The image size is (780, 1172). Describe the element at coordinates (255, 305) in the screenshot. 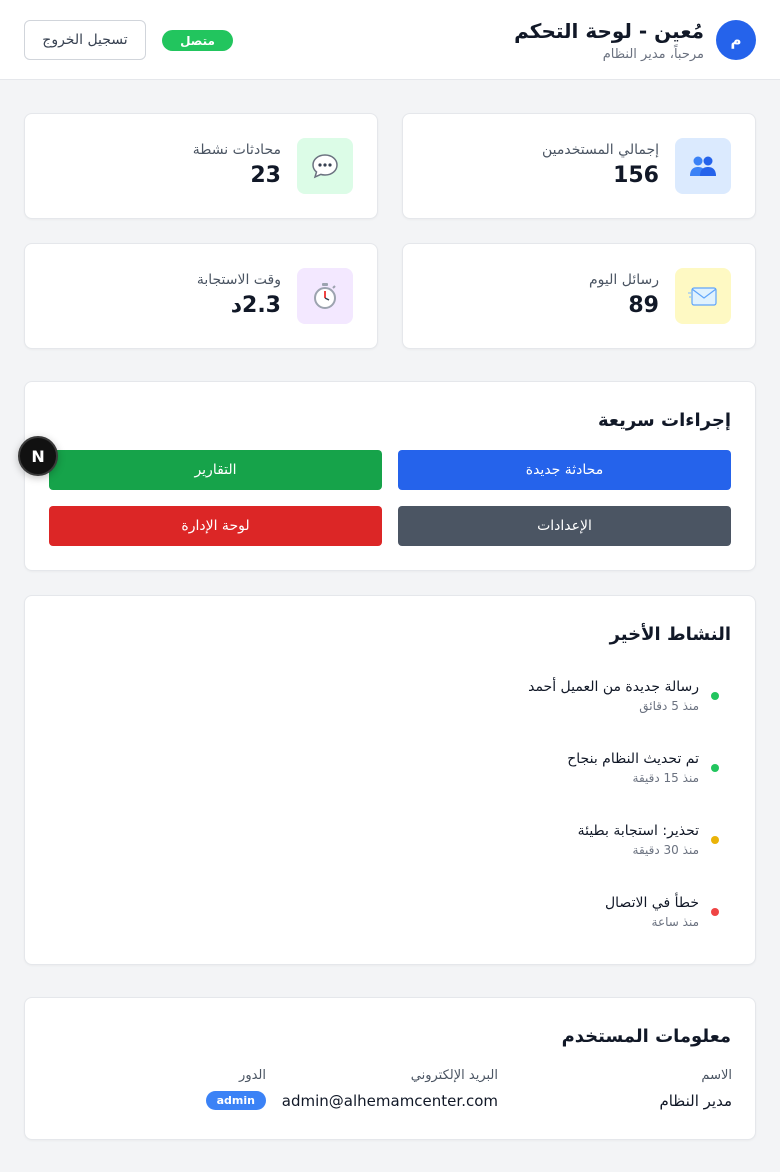

I see `stat-value: 2.3د` at that location.